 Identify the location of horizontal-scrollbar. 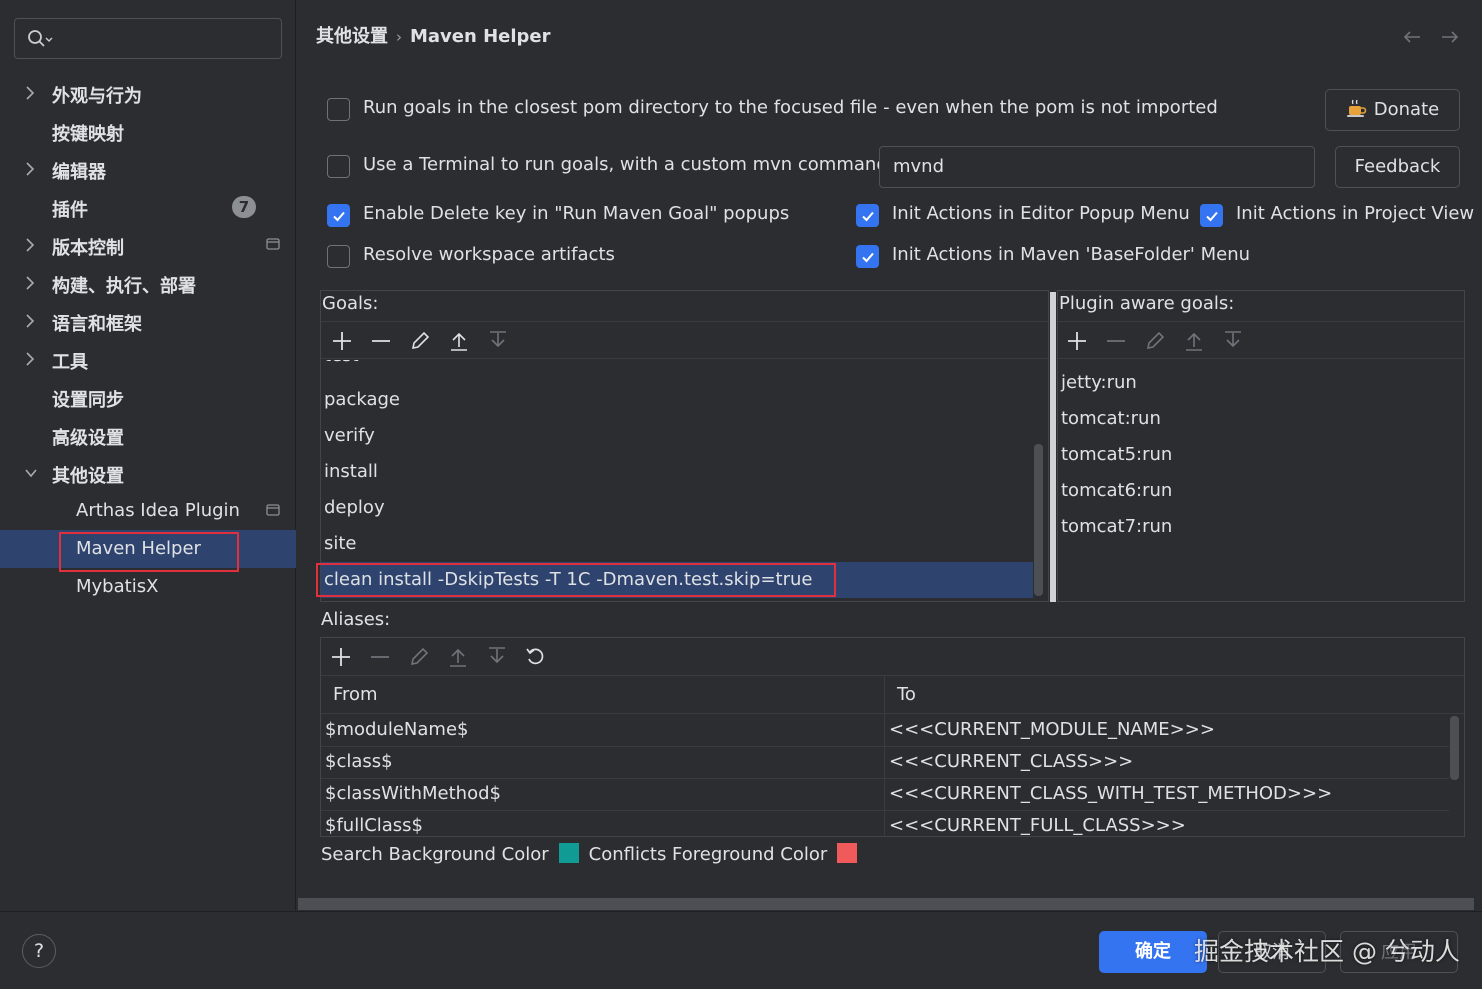
(886, 904).